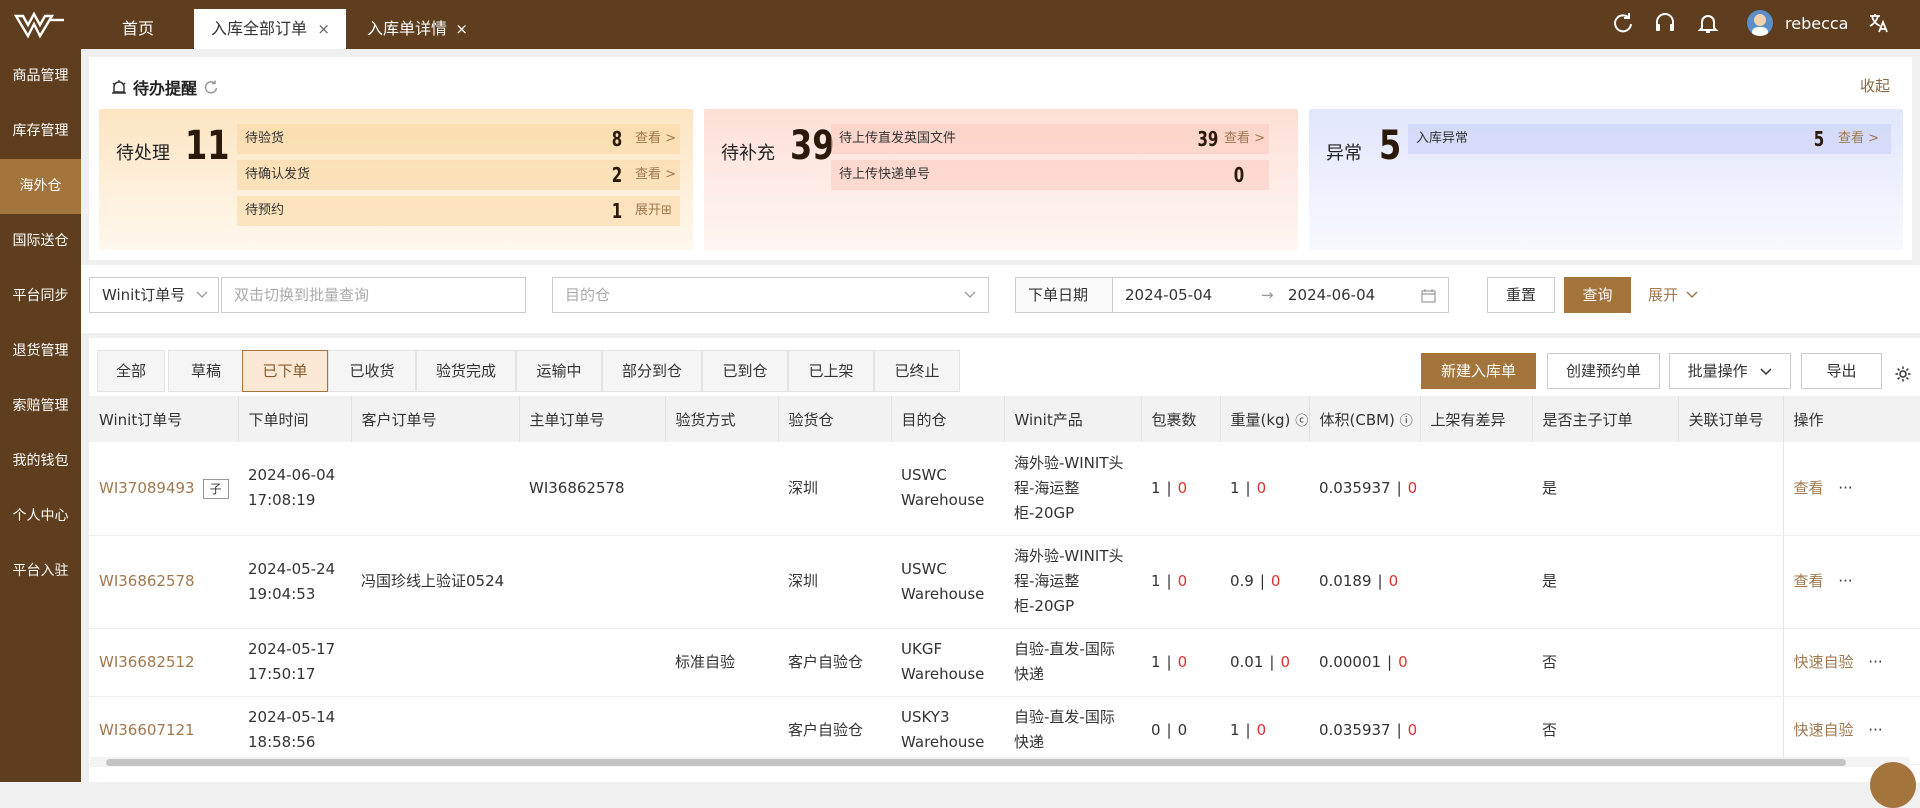 The image size is (1920, 808). Describe the element at coordinates (40, 241) in the screenshot. I see `sidebar-item-international-delivery: 国际送仓` at that location.